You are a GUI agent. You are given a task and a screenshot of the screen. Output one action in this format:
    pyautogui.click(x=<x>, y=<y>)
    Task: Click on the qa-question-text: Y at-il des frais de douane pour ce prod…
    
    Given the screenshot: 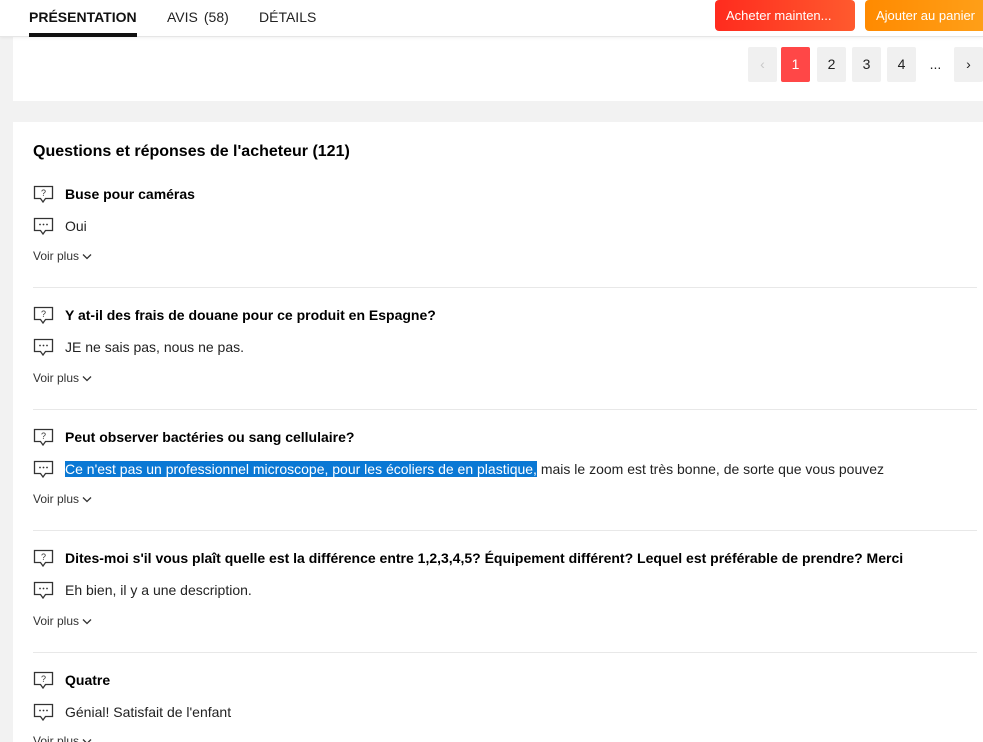 What is the action you would take?
    pyautogui.click(x=250, y=315)
    